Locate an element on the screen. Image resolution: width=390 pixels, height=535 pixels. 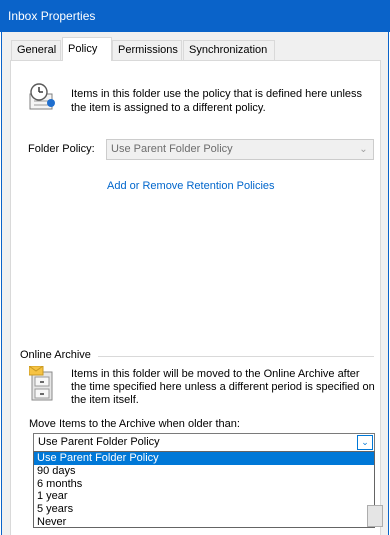
archive-age-select: Use Parent Folder Policy ⌄ is located at coordinates (204, 442).